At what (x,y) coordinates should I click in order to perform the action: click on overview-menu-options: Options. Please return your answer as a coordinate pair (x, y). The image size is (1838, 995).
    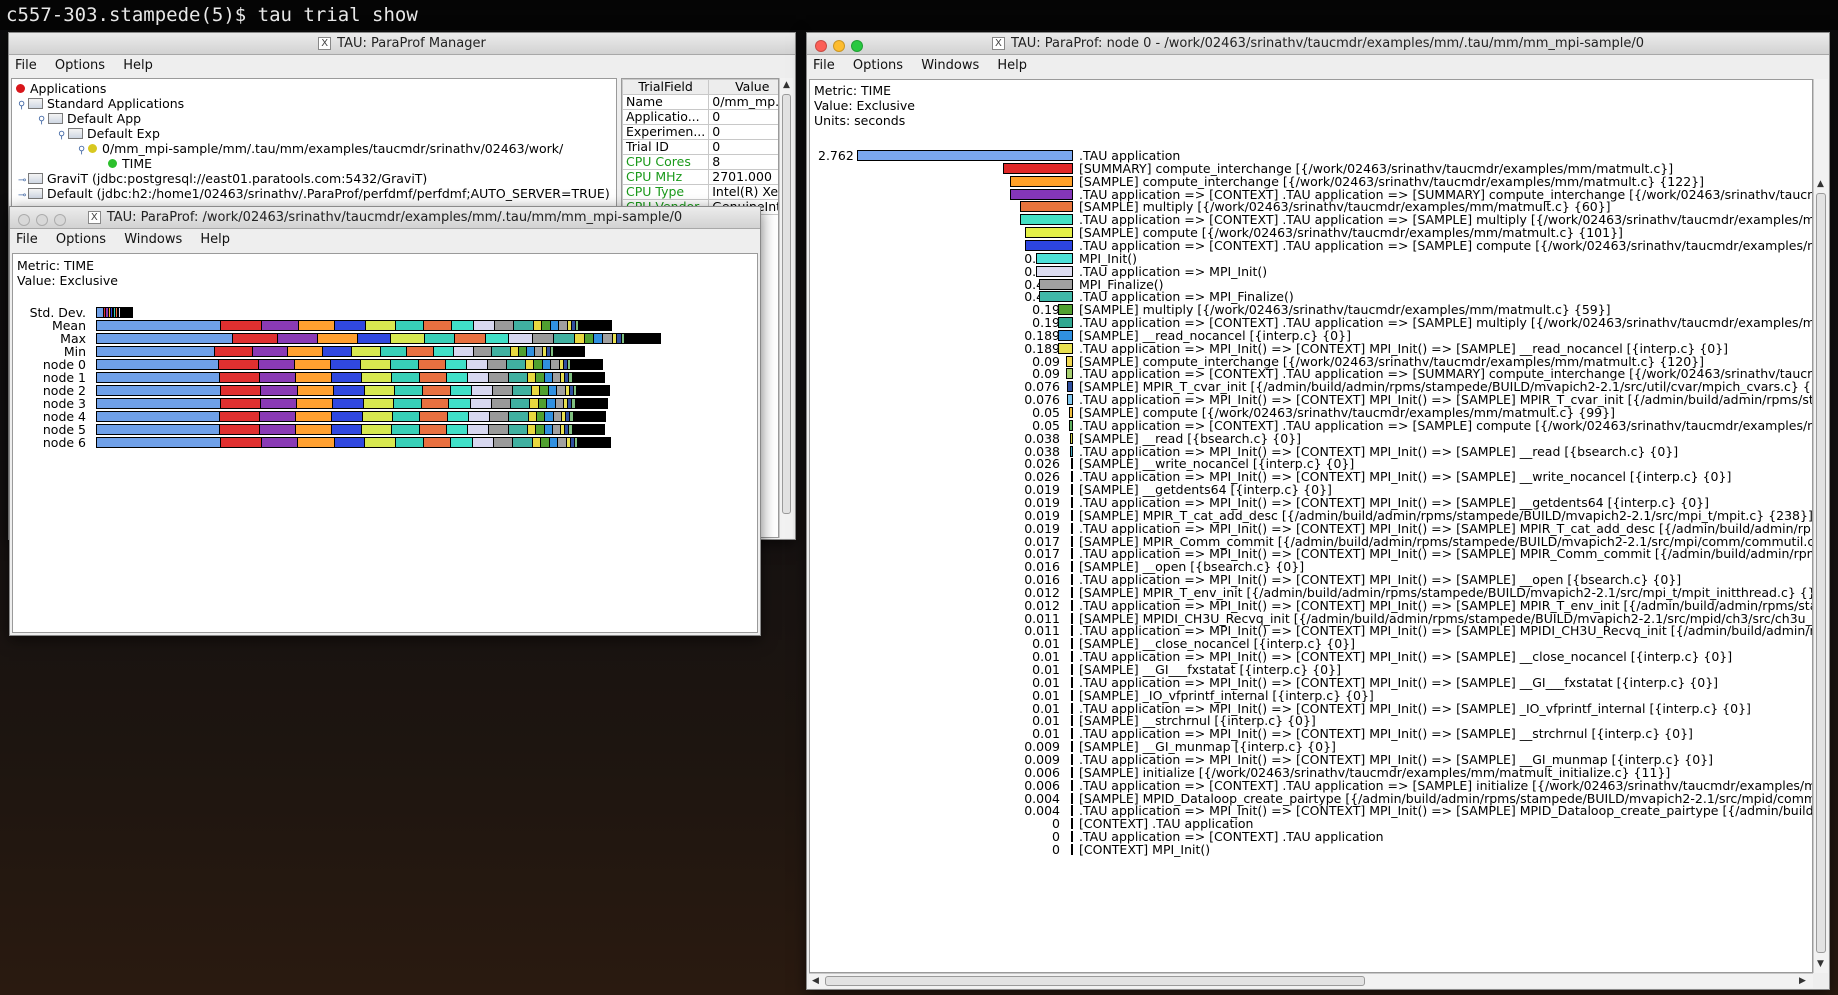
    Looking at the image, I should click on (81, 239).